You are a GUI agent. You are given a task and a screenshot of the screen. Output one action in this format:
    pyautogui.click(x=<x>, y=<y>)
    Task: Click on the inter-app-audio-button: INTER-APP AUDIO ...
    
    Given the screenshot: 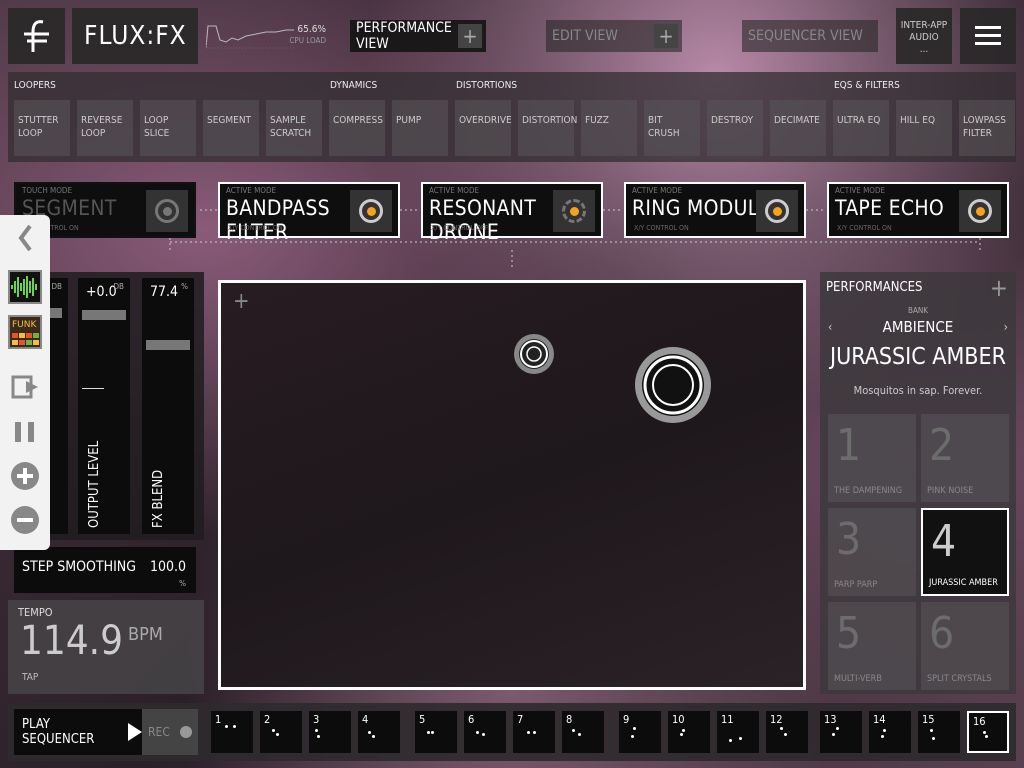 What is the action you would take?
    pyautogui.click(x=924, y=36)
    